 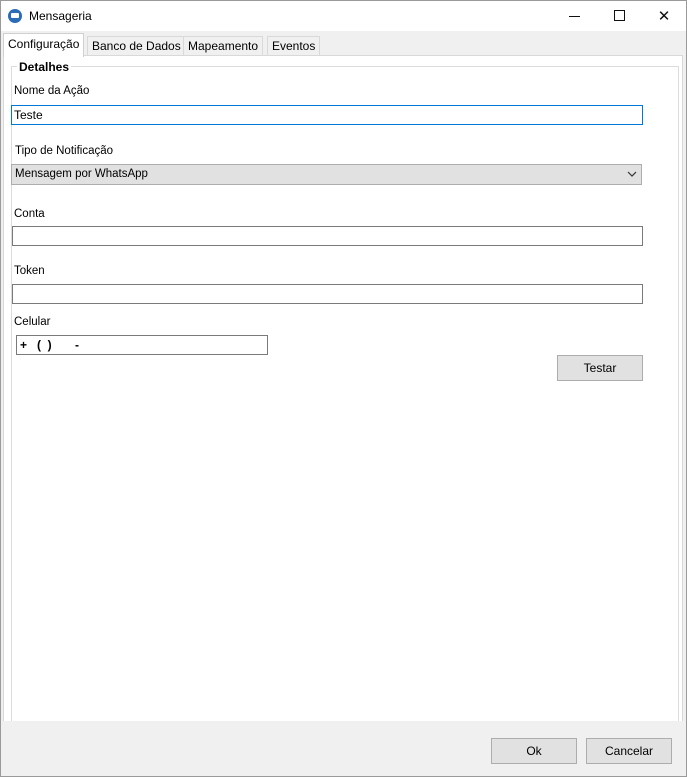 I want to click on account-label: Conta, so click(x=29, y=214).